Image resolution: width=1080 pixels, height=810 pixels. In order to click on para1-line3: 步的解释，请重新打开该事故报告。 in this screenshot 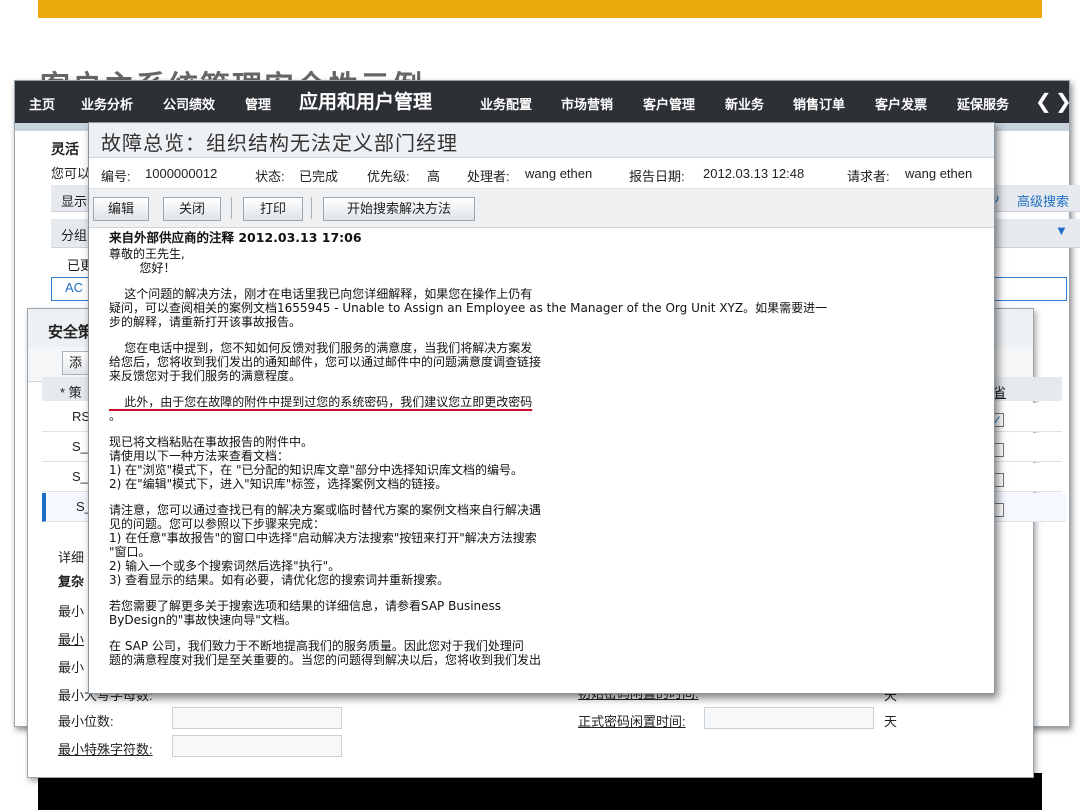, I will do `click(205, 322)`.